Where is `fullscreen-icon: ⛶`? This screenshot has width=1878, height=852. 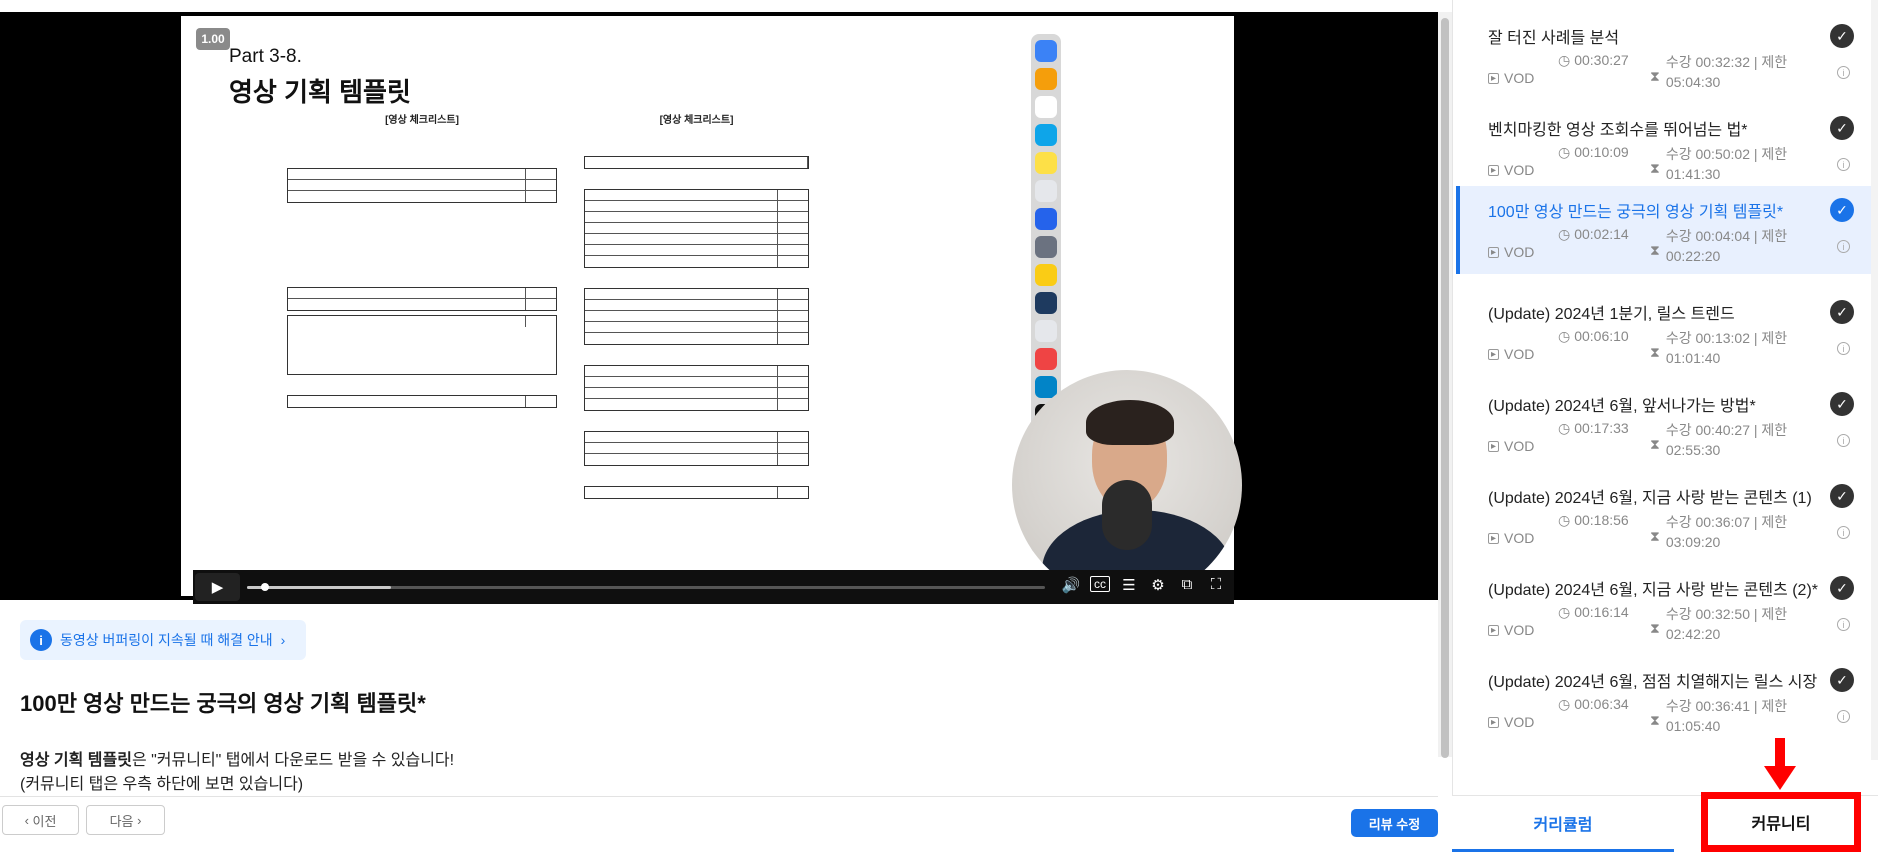 fullscreen-icon: ⛶ is located at coordinates (1216, 585).